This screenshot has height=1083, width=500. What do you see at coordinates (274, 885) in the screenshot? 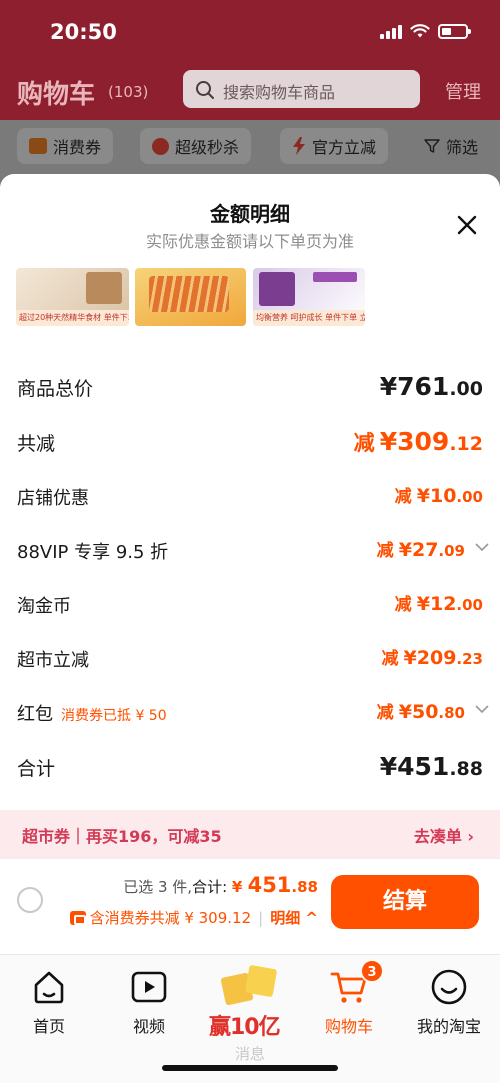
I see `total-amount: ¥ 451.88` at bounding box center [274, 885].